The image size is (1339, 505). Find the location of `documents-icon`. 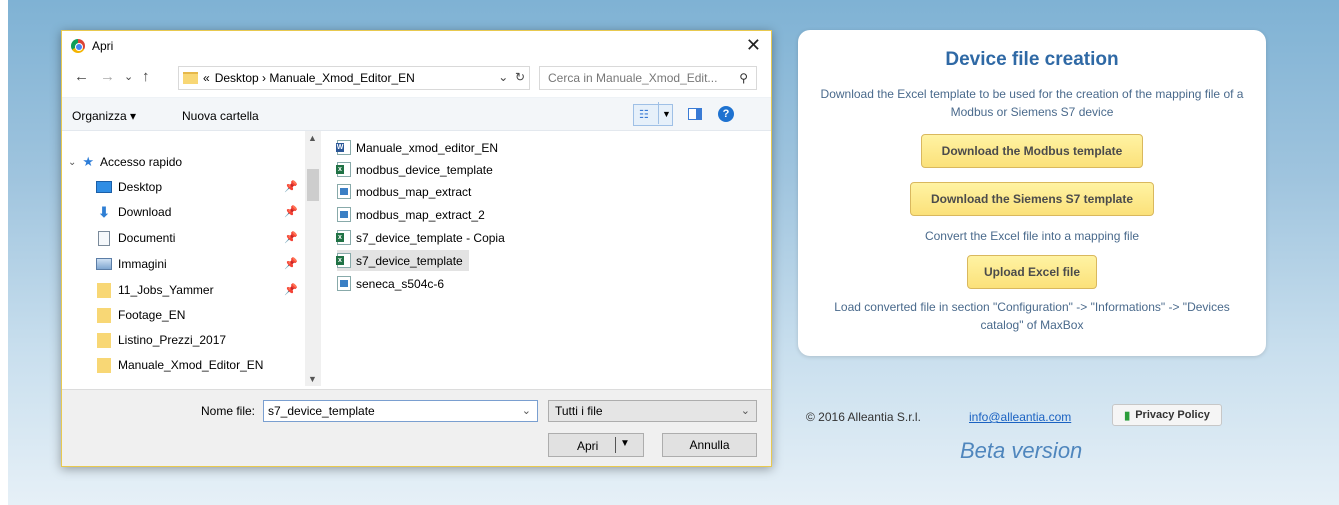

documents-icon is located at coordinates (104, 238).